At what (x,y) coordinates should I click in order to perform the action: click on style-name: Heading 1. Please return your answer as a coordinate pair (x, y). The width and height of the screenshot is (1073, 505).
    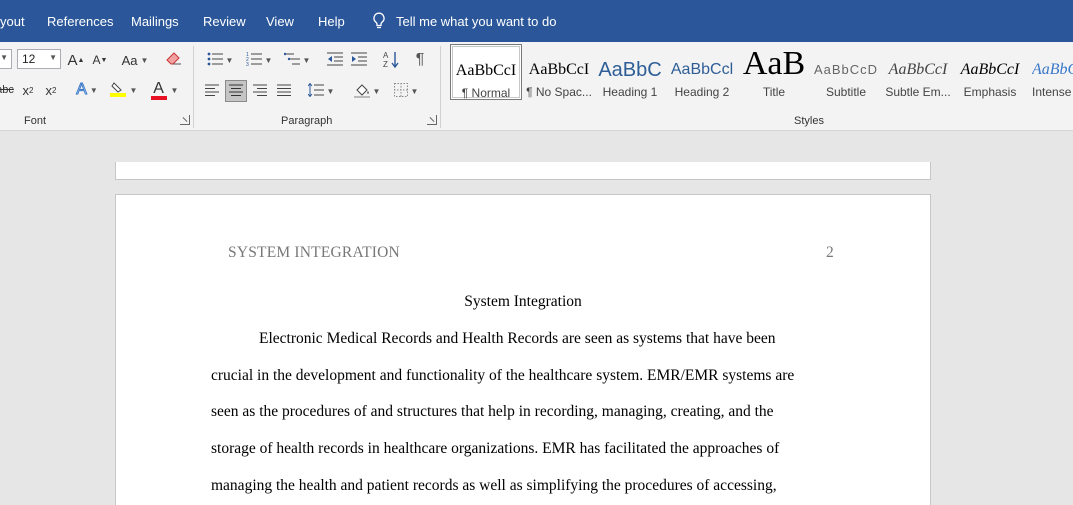
    Looking at the image, I should click on (630, 92).